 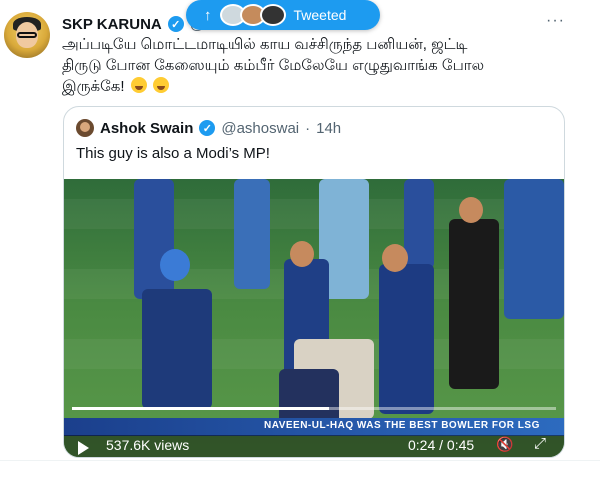 I want to click on quoted-time: 14h, so click(x=329, y=128).